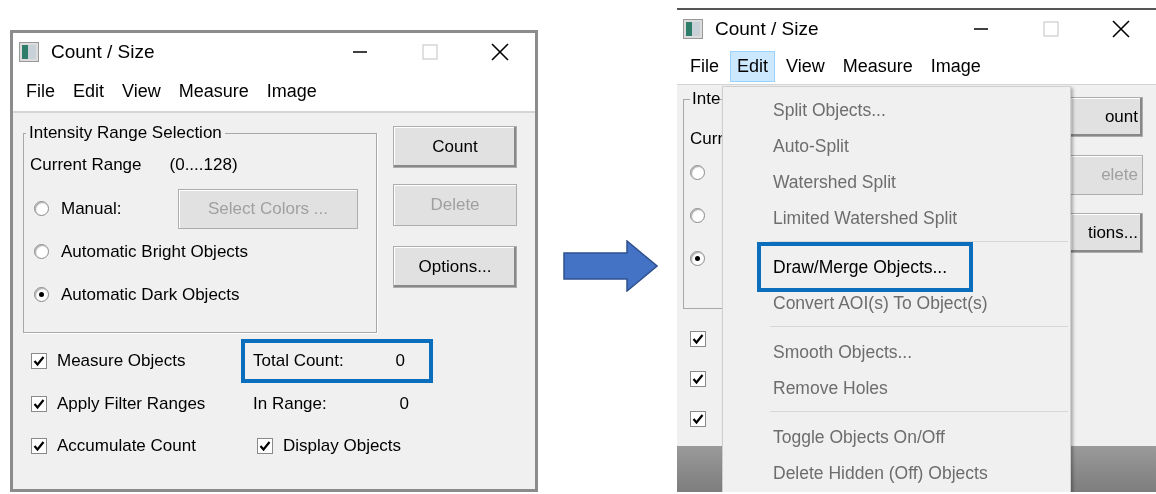 The height and width of the screenshot is (494, 1156). What do you see at coordinates (342, 446) in the screenshot?
I see `checkbox-label: Display Objects` at bounding box center [342, 446].